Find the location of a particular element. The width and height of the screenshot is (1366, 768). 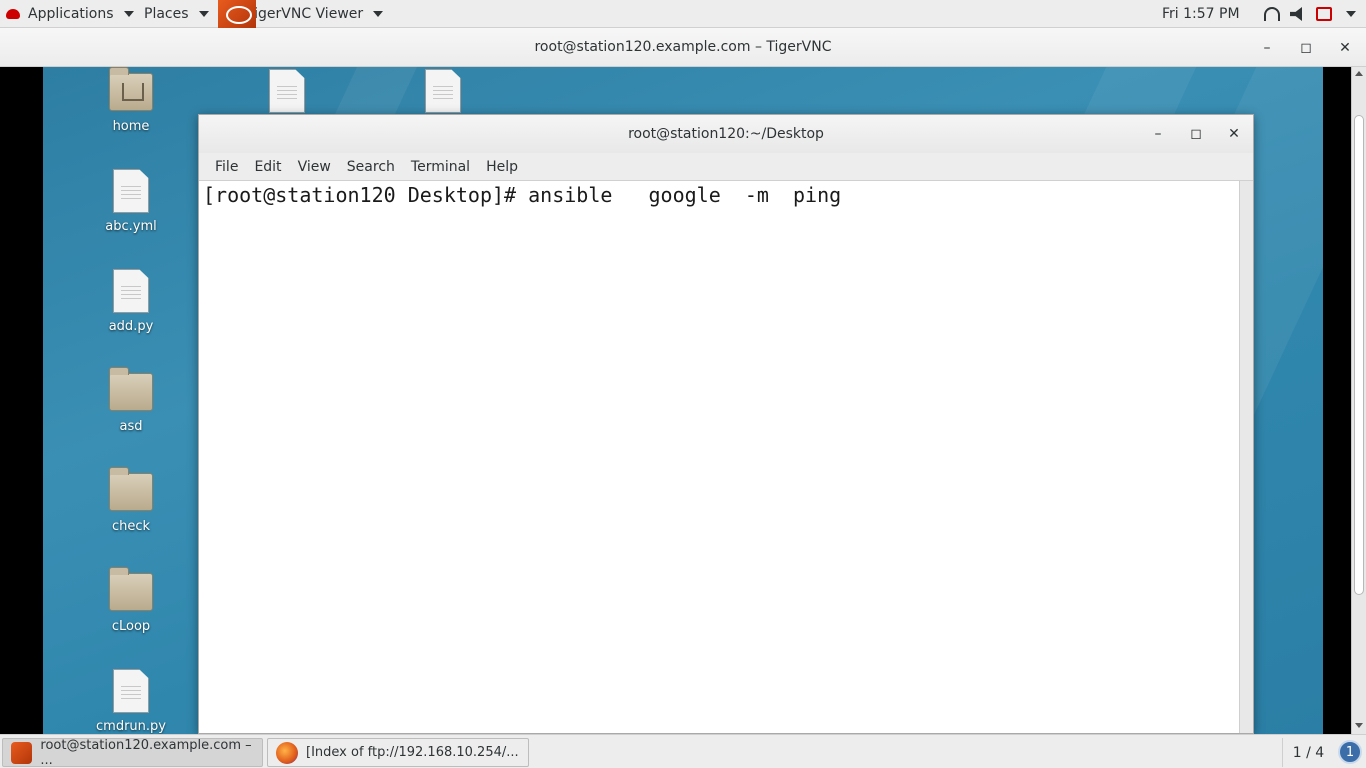

applications-menu: Applications is located at coordinates (70, 14).